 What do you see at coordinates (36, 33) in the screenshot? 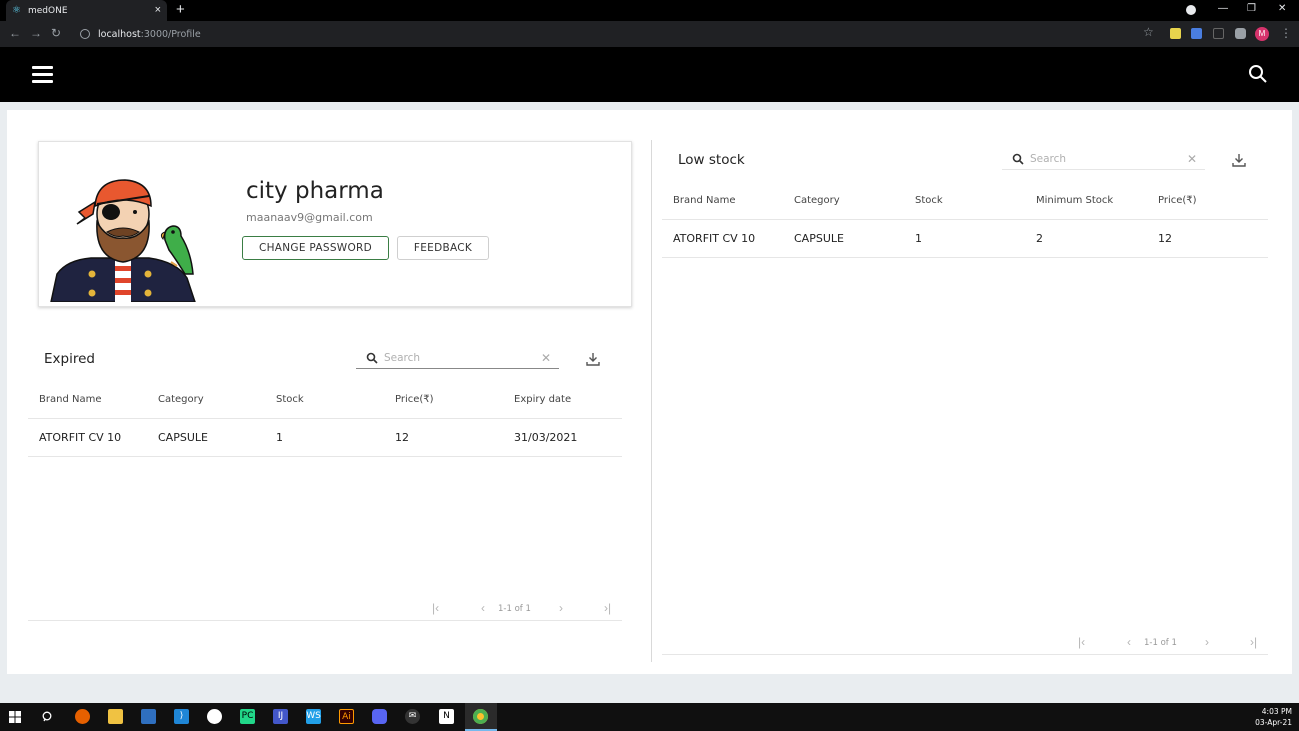
I see `forward-icon: →` at bounding box center [36, 33].